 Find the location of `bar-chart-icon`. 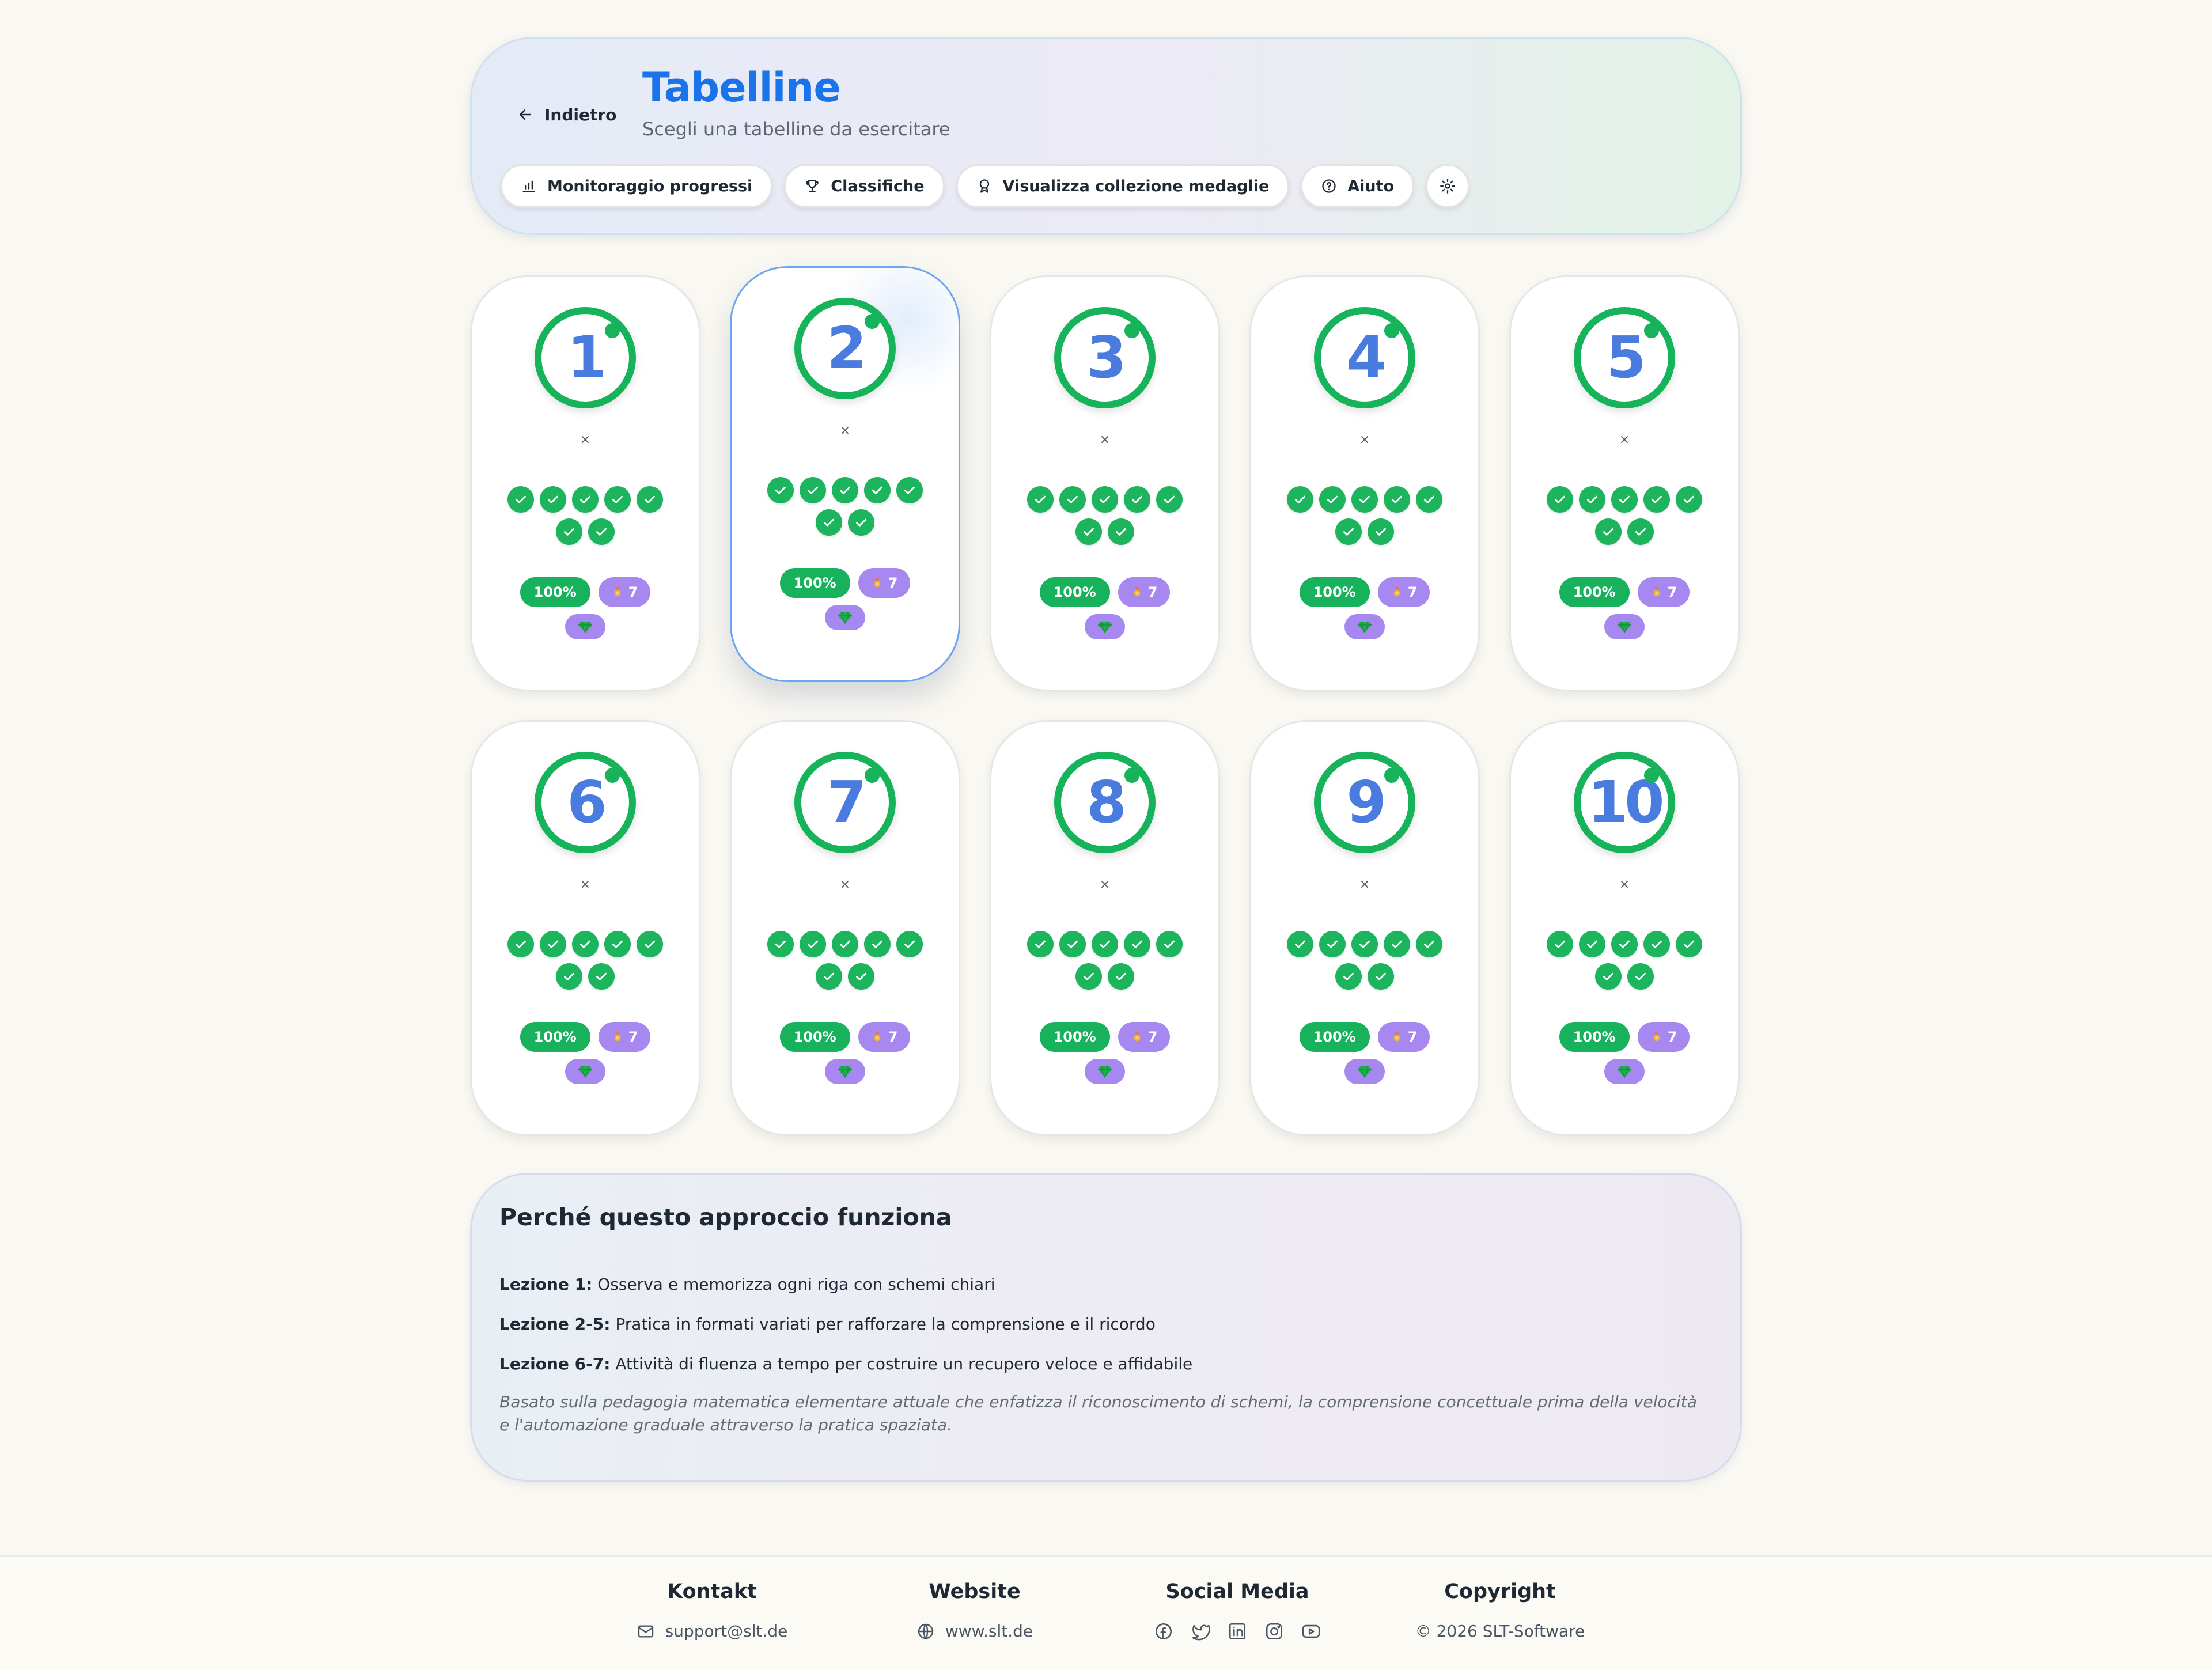

bar-chart-icon is located at coordinates (528, 186).